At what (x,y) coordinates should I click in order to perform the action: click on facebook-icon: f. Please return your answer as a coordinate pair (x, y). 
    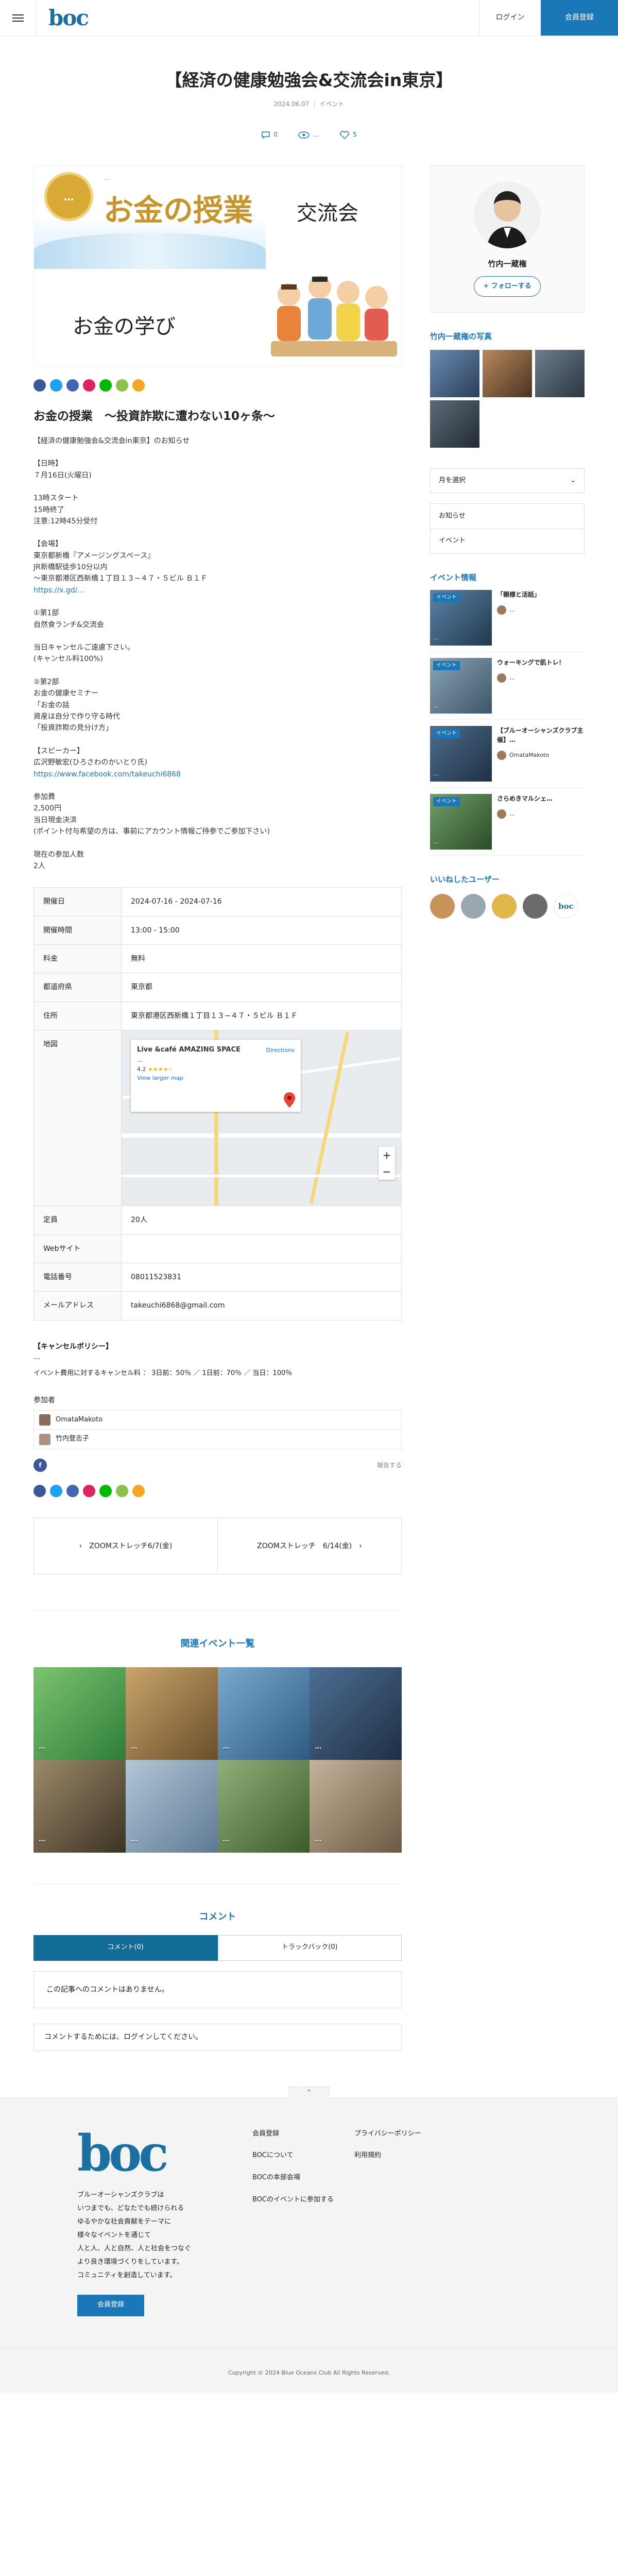
    Looking at the image, I should click on (40, 1465).